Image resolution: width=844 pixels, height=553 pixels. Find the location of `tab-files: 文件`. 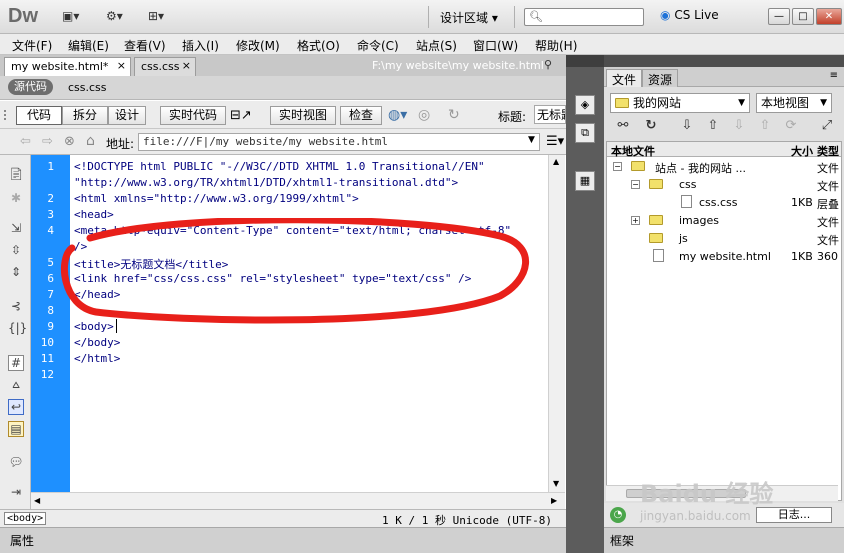

tab-files: 文件 is located at coordinates (624, 78).